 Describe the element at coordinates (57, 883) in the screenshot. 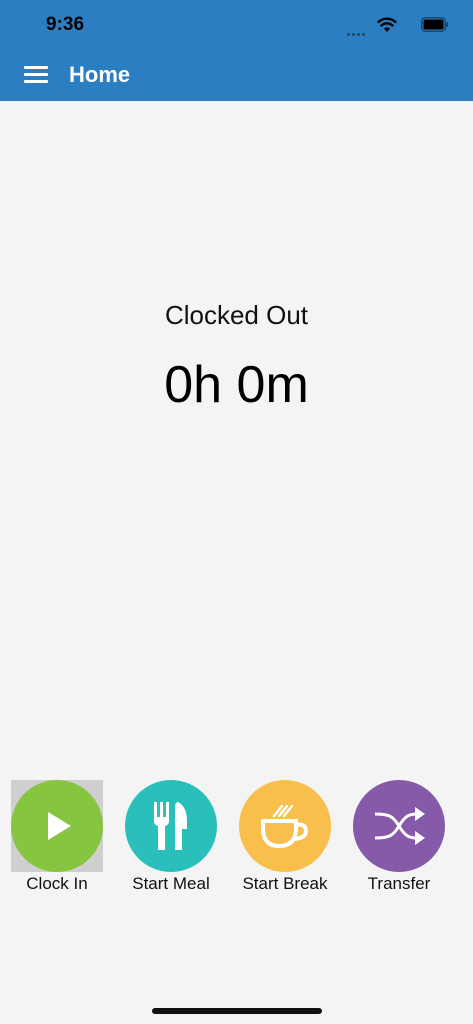

I see `clock-in-label: Clock In` at that location.